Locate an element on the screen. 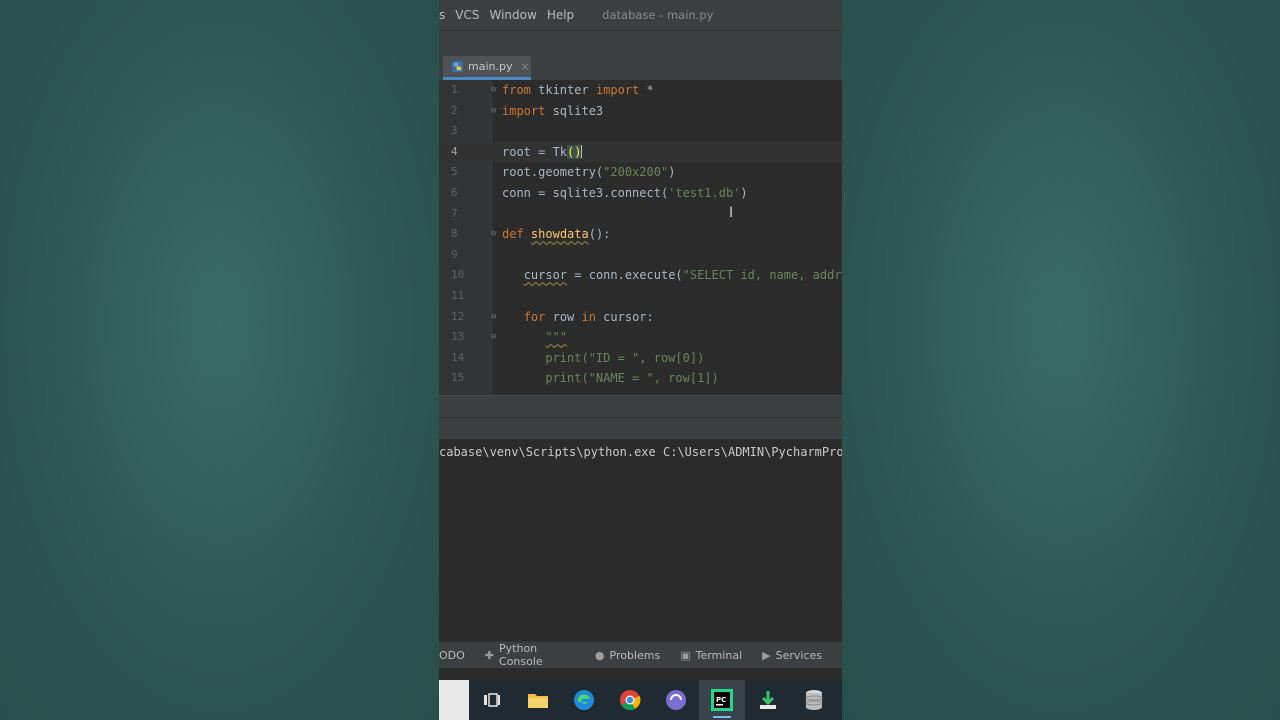 This screenshot has height=720, width=1280. database-icon is located at coordinates (814, 700).